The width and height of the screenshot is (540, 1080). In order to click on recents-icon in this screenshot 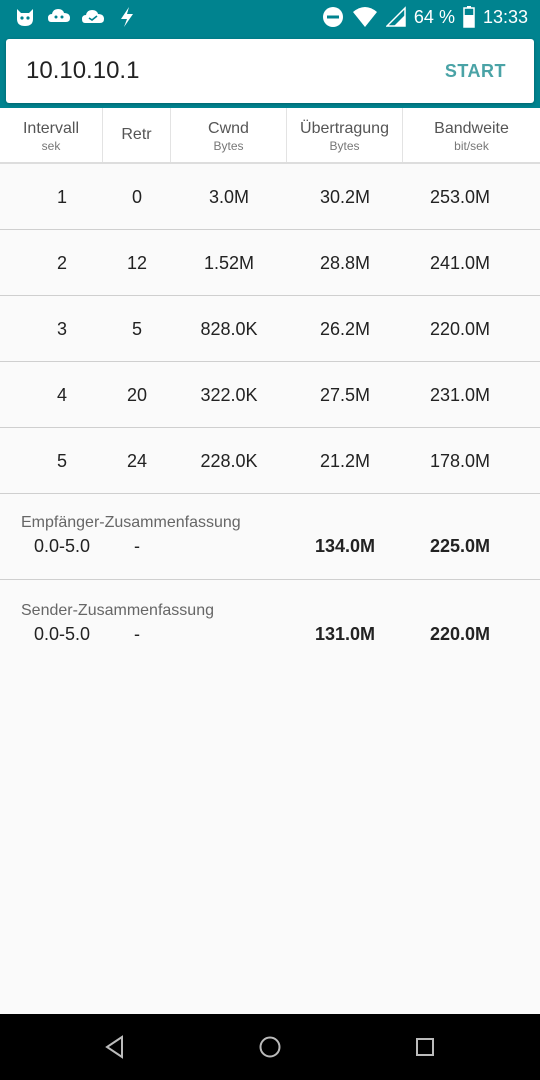, I will do `click(425, 1047)`.